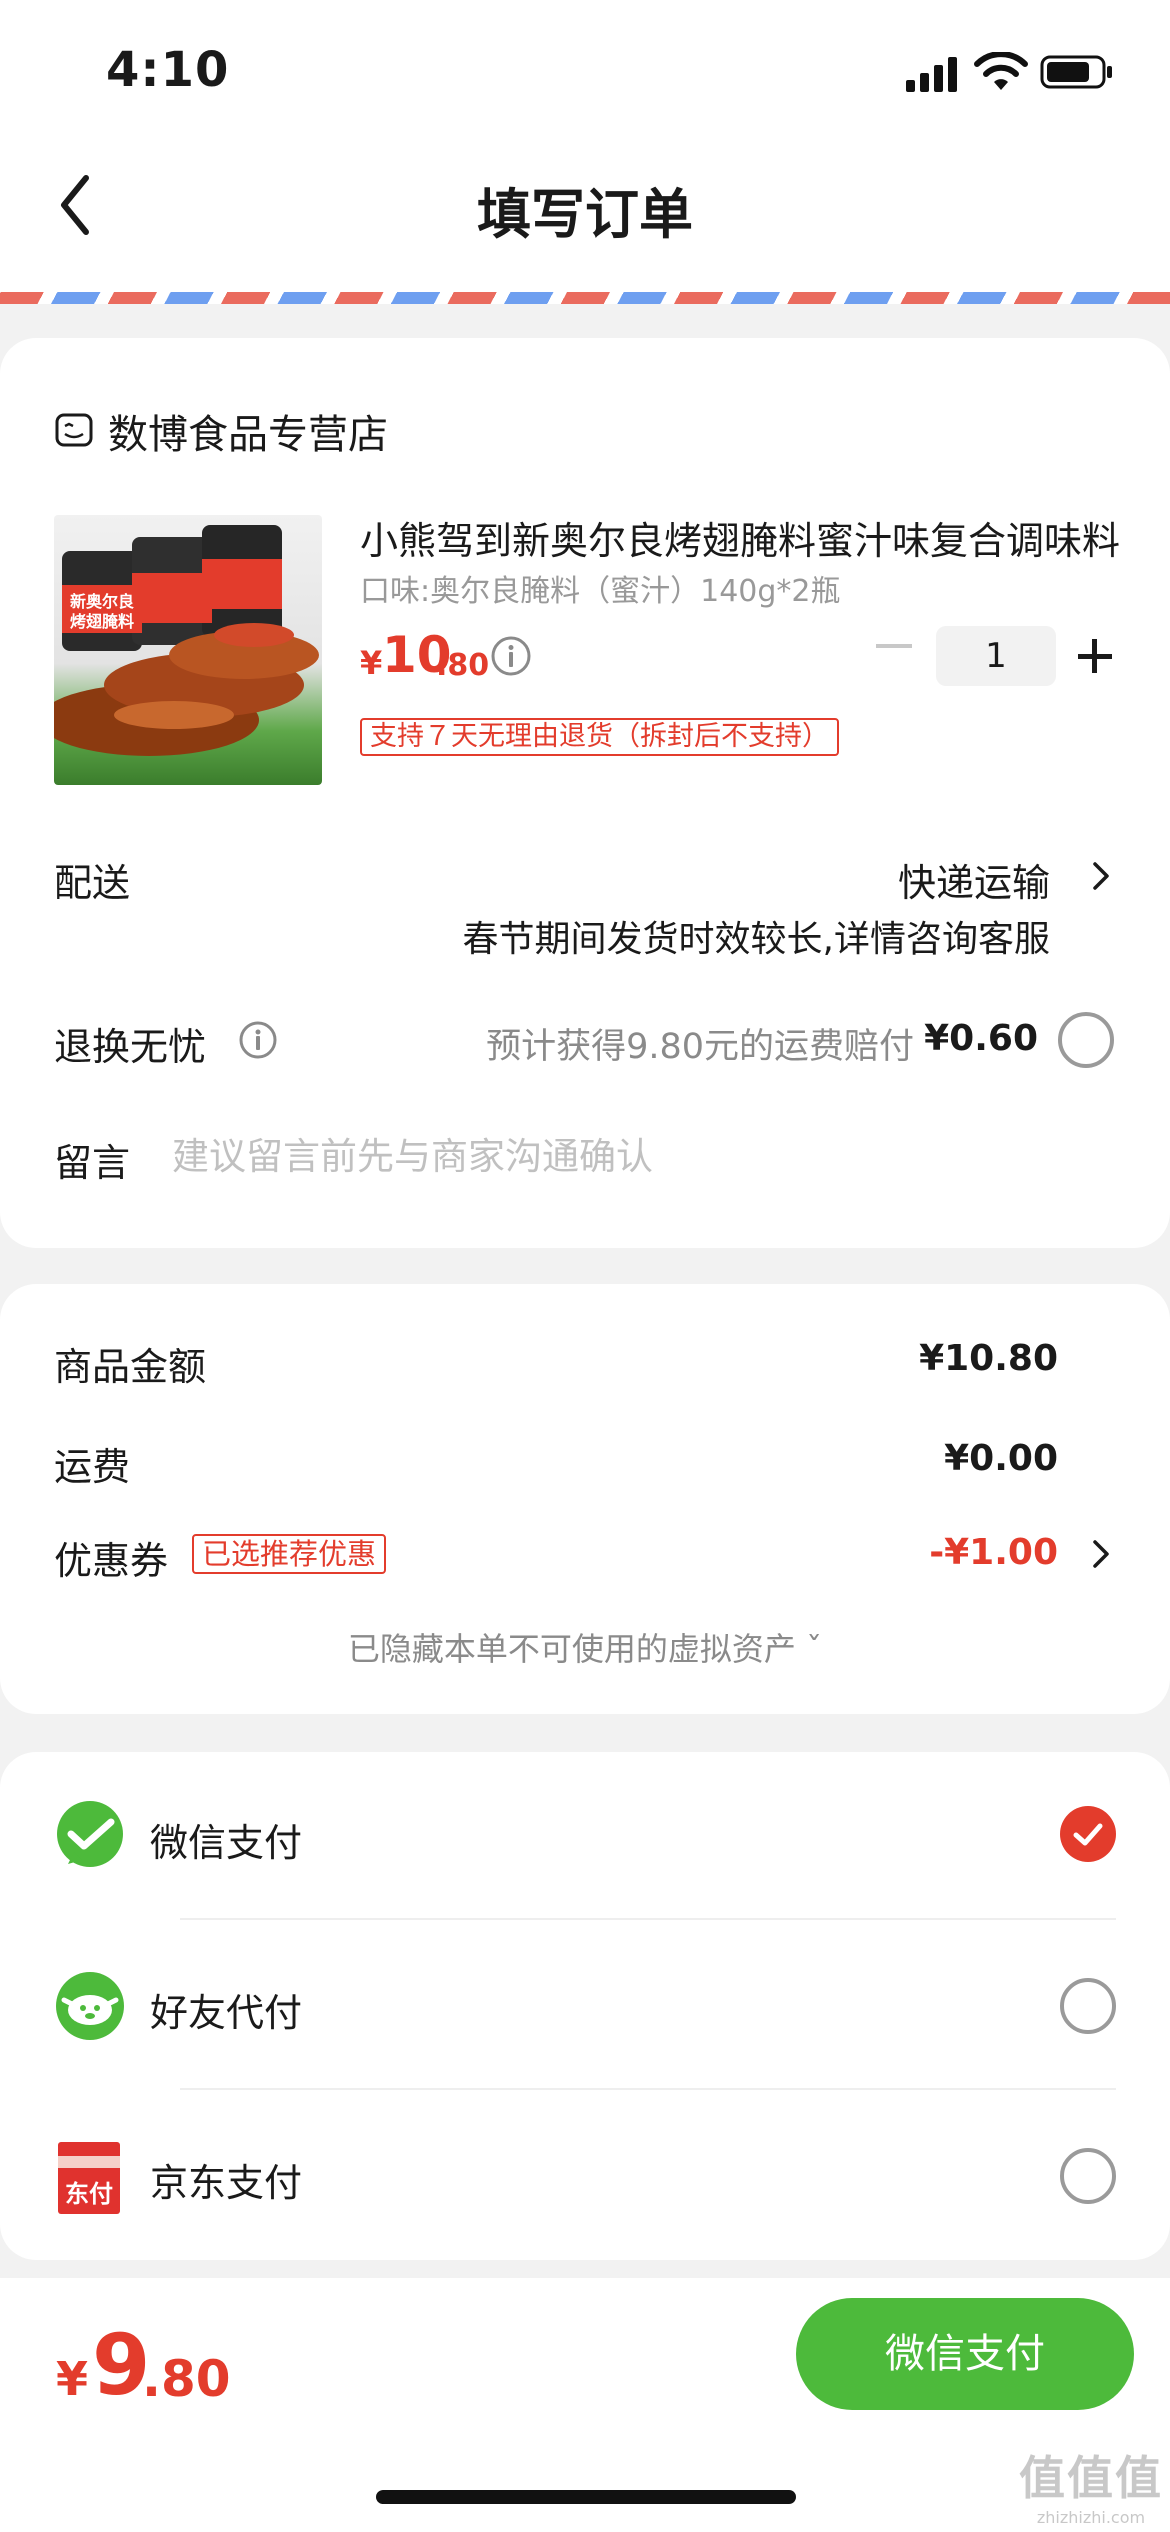 The image size is (1170, 2532). Describe the element at coordinates (1094, 656) in the screenshot. I see `plus-icon` at that location.